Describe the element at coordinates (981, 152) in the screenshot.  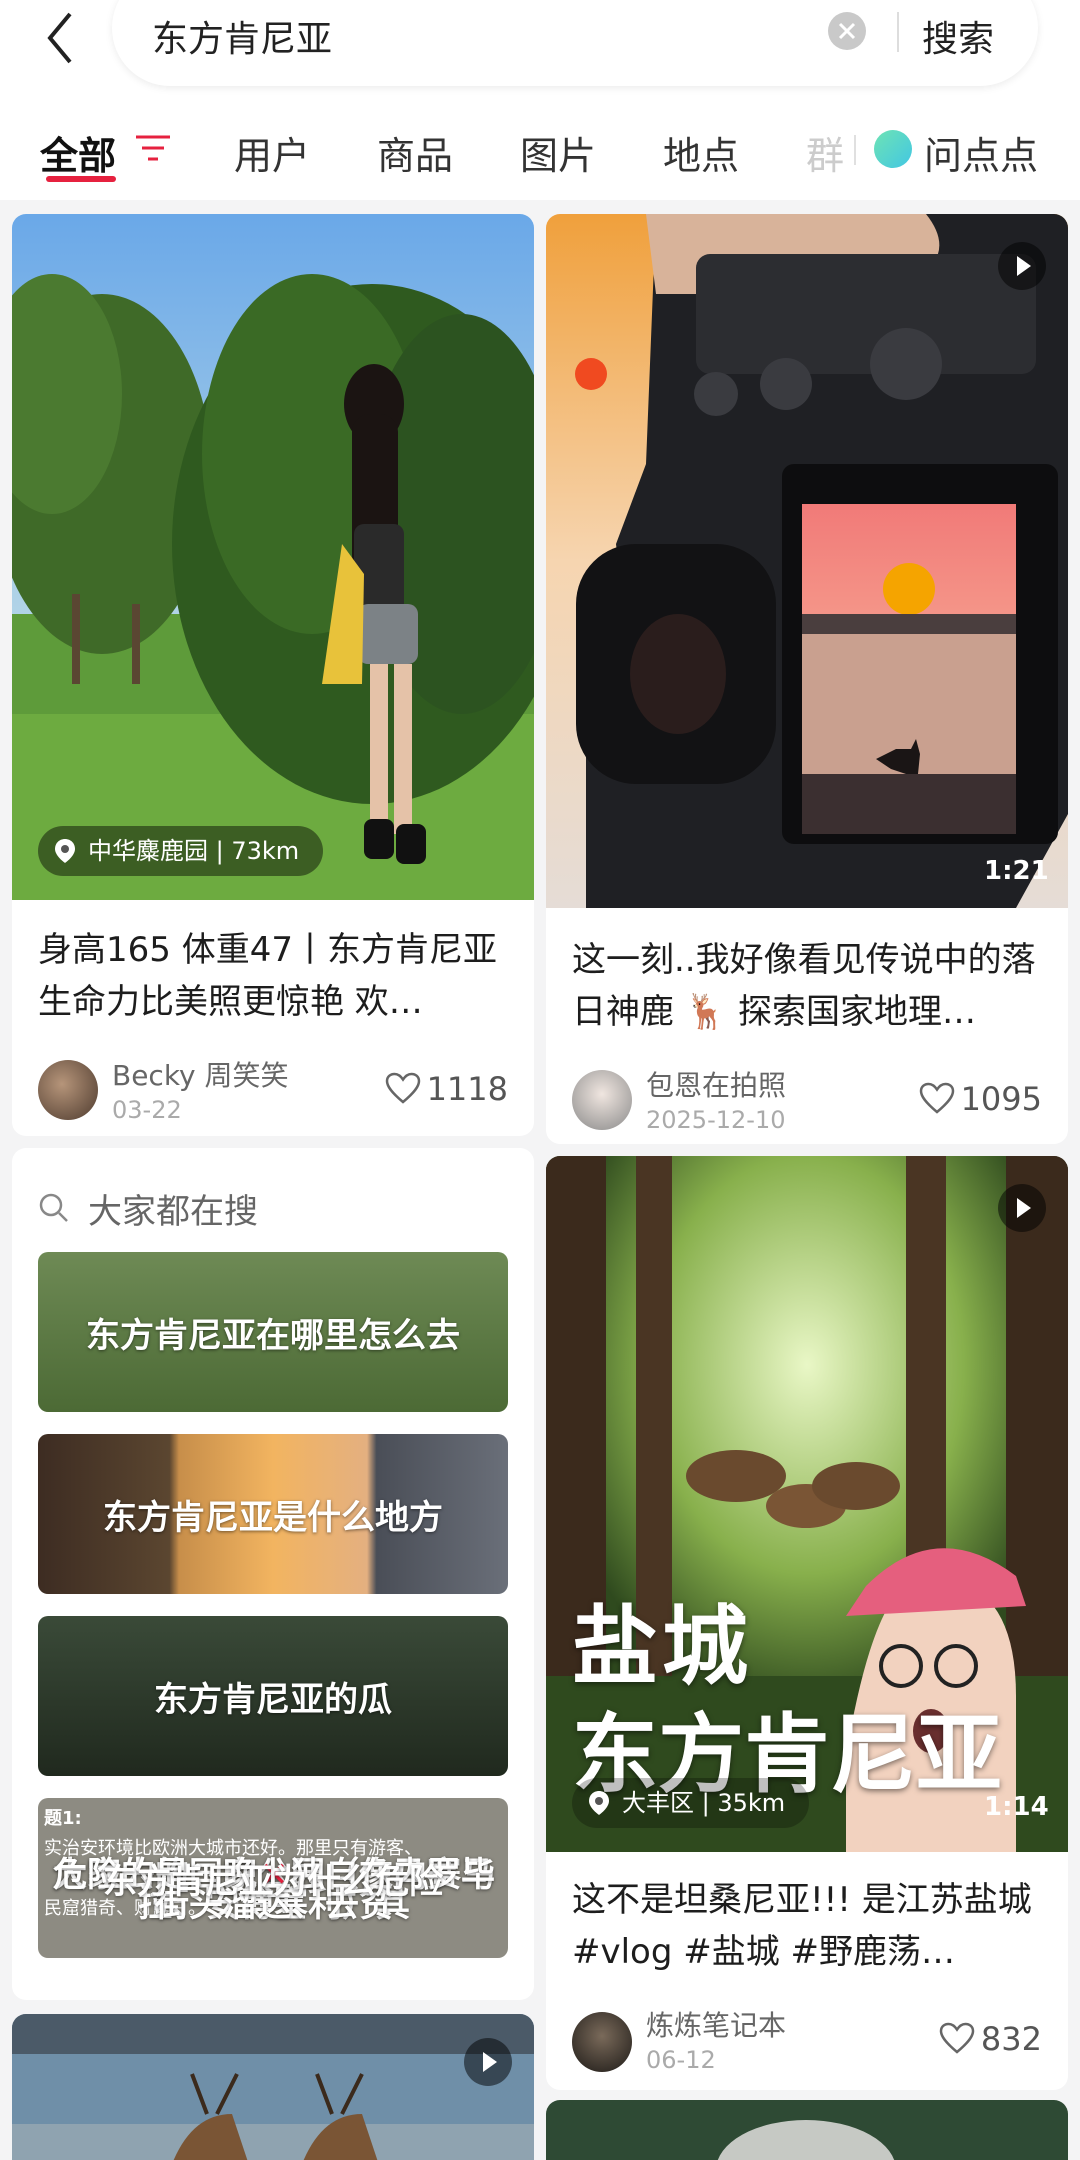
I see `tab-ask: 问点点` at that location.